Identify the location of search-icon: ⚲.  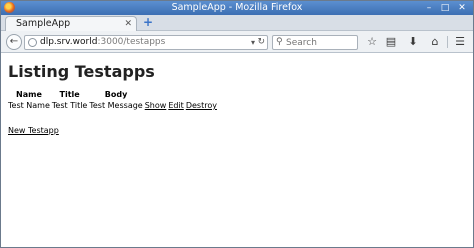
(279, 42).